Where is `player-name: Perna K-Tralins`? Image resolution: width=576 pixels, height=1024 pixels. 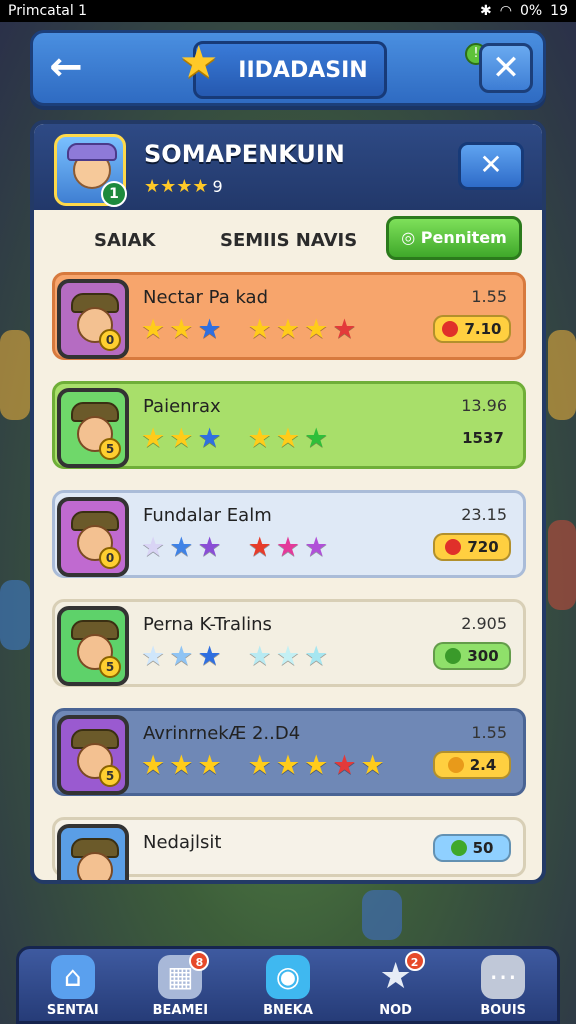
player-name: Perna K-Tralins is located at coordinates (207, 624).